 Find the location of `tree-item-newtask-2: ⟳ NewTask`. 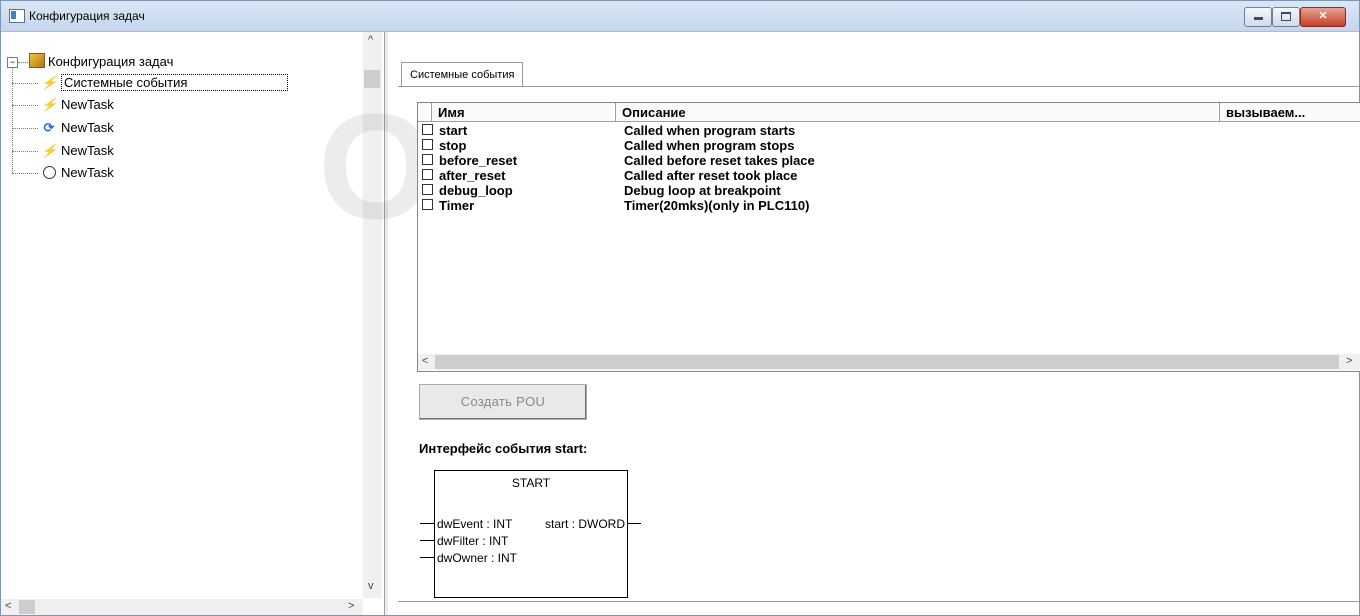

tree-item-newtask-2: ⟳ NewTask is located at coordinates (77, 128).